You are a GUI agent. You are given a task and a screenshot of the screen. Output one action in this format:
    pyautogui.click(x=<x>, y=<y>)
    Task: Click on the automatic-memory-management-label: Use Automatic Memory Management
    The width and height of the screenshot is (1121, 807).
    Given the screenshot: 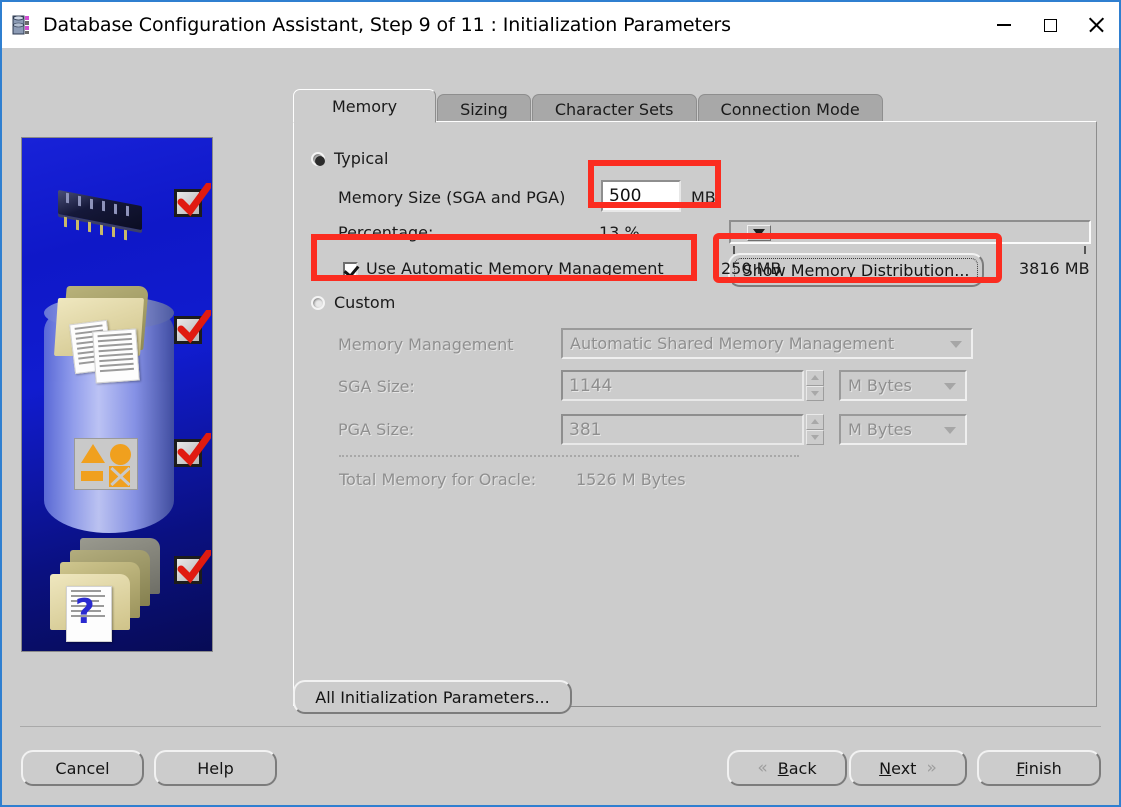 What is the action you would take?
    pyautogui.click(x=515, y=268)
    